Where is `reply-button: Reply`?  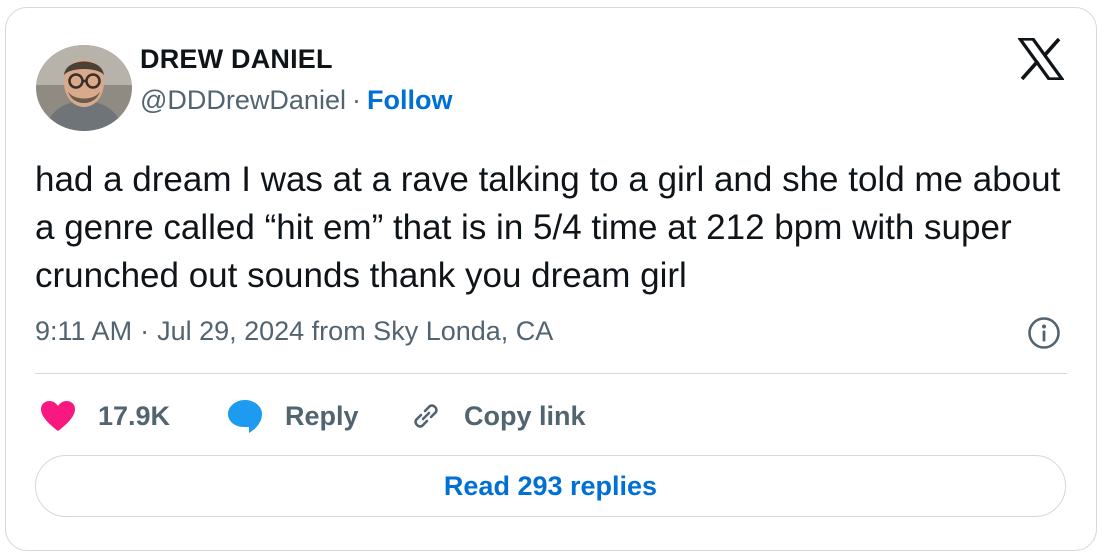 reply-button: Reply is located at coordinates (293, 416).